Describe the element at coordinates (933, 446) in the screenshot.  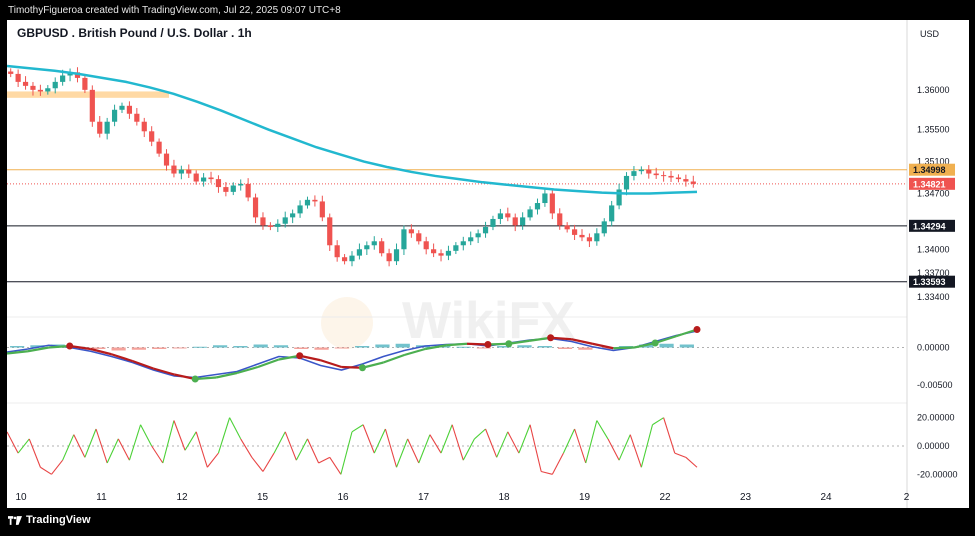
I see `osc-tick-label: 0.00000` at that location.